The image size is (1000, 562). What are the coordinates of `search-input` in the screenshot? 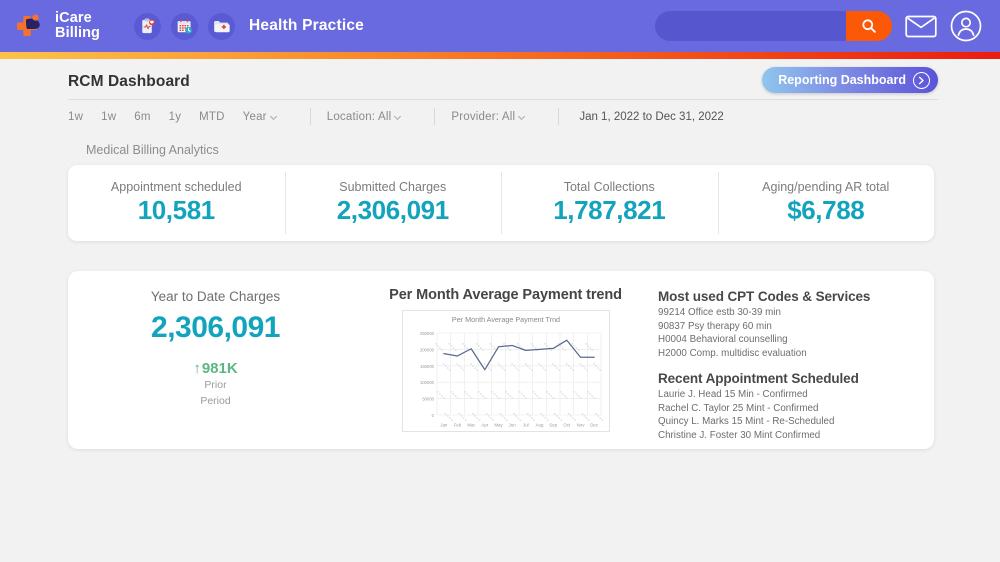 It's located at (750, 26).